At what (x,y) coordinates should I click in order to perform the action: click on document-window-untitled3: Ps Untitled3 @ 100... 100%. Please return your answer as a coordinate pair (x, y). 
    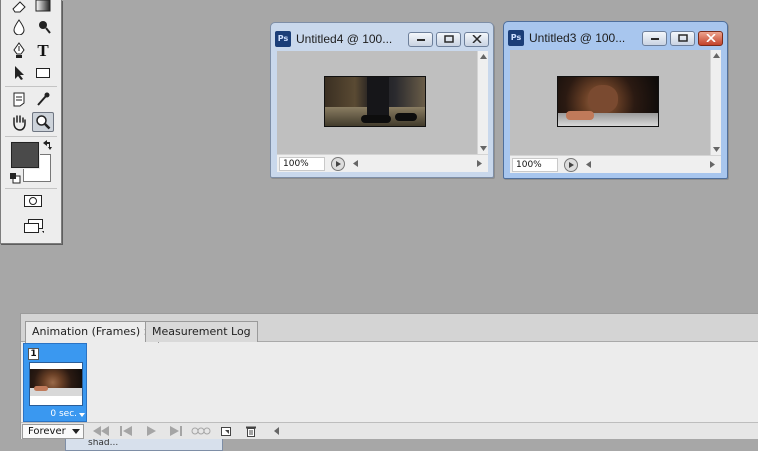
    Looking at the image, I should click on (615, 100).